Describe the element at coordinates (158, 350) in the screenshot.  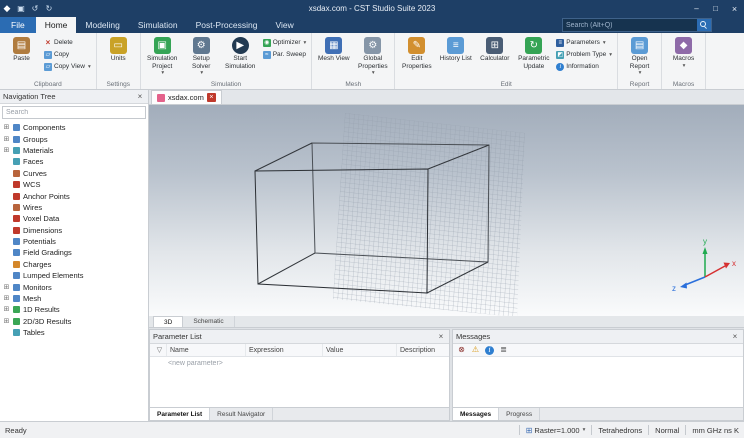
I see `filter-icon: ▽` at that location.